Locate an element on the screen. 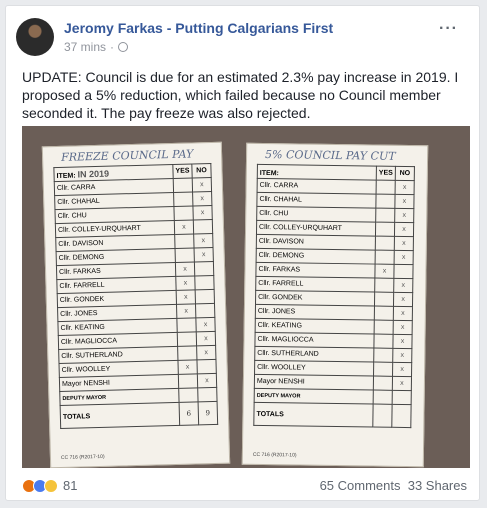  total-no is located at coordinates (401, 416).